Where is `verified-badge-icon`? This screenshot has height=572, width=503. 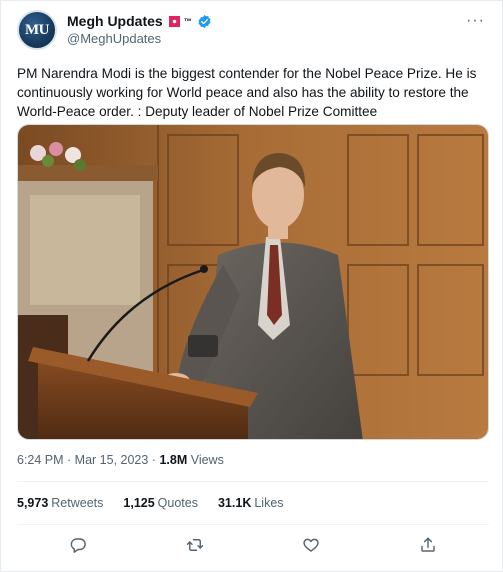 verified-badge-icon is located at coordinates (204, 21).